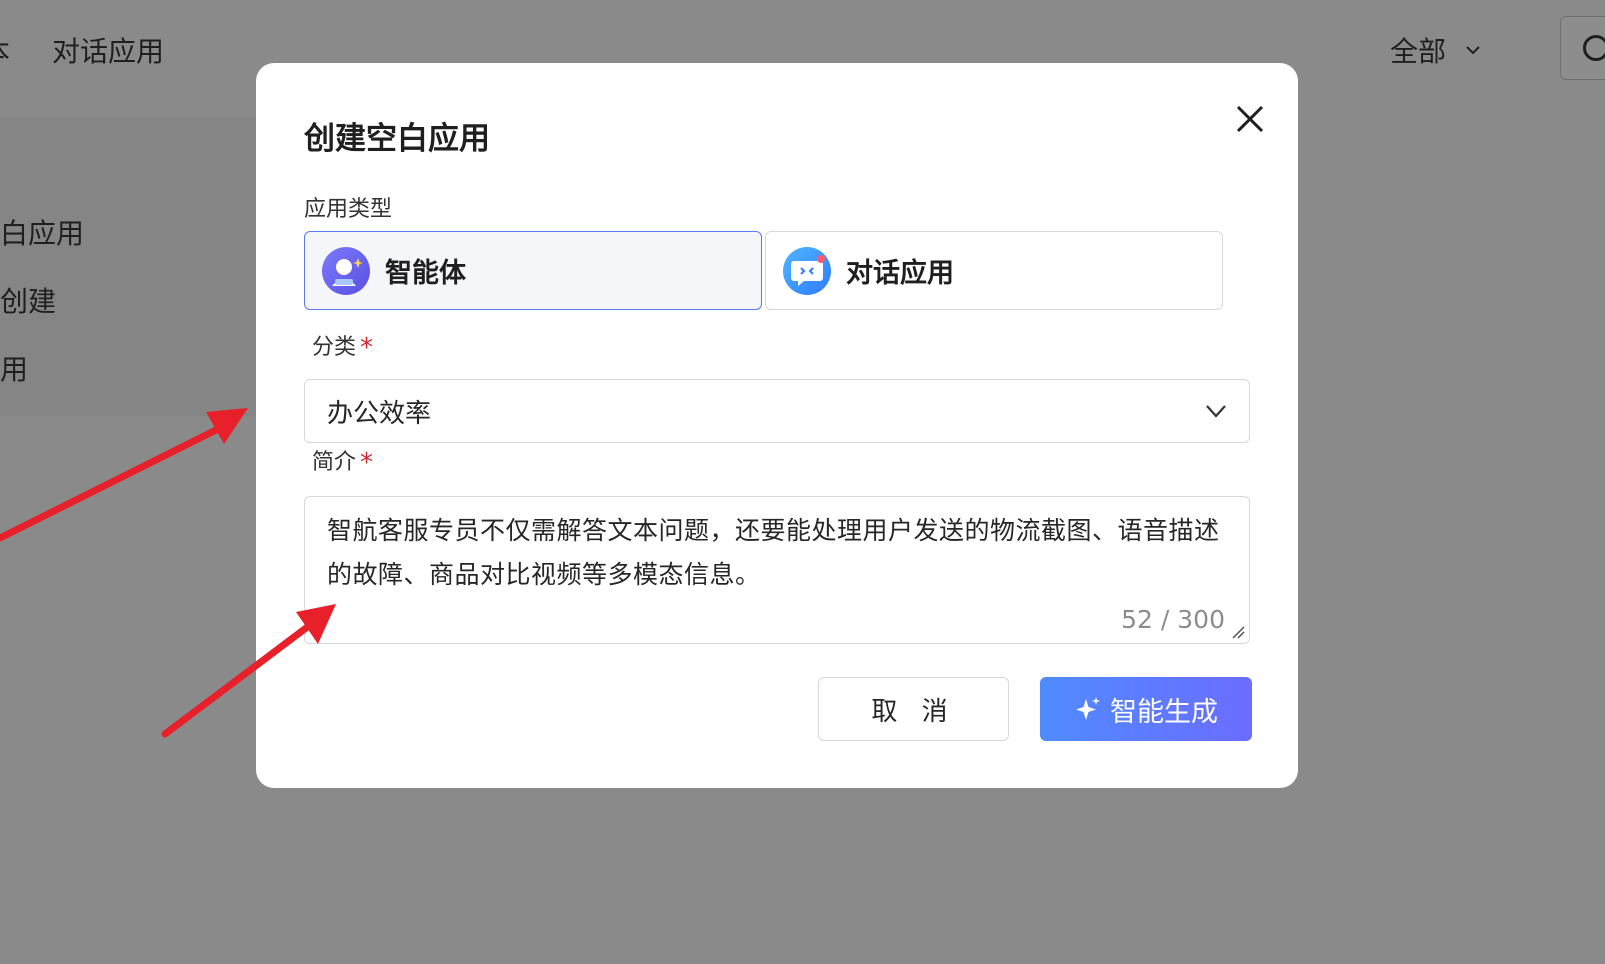 This screenshot has height=964, width=1605. Describe the element at coordinates (1418, 51) in the screenshot. I see `filter-label: 全部` at that location.